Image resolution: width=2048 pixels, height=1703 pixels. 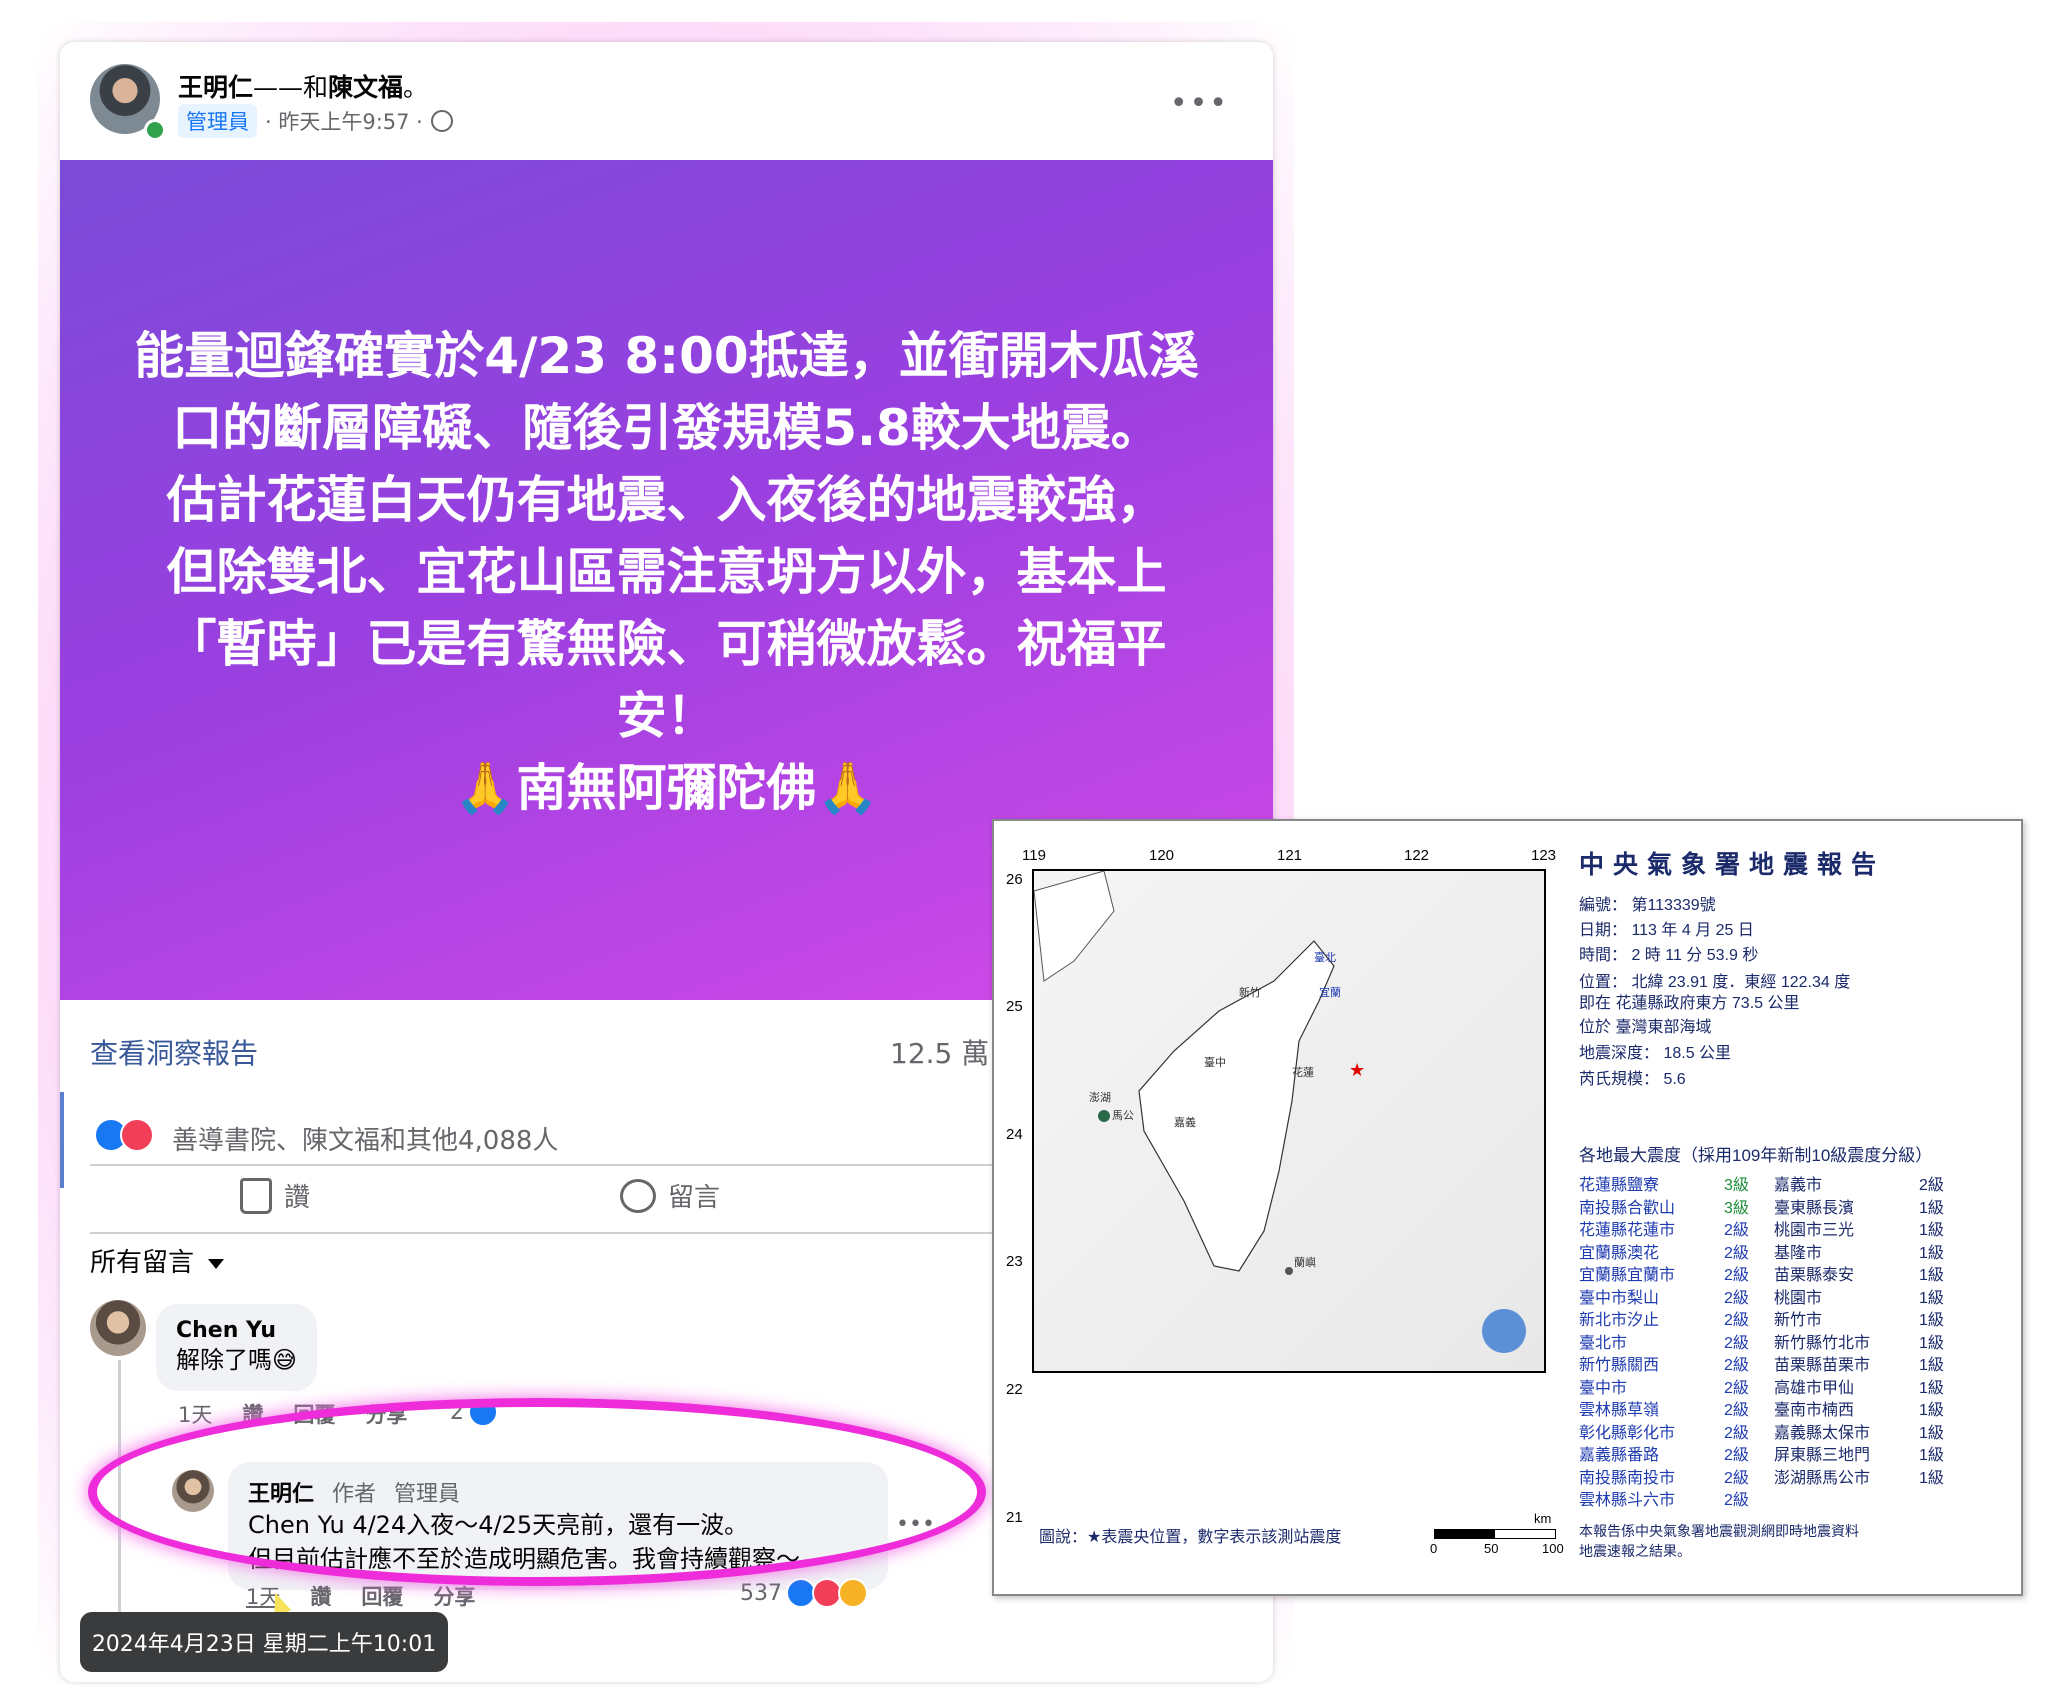 I want to click on map-label-chiayi: 嘉義, so click(x=1185, y=1122).